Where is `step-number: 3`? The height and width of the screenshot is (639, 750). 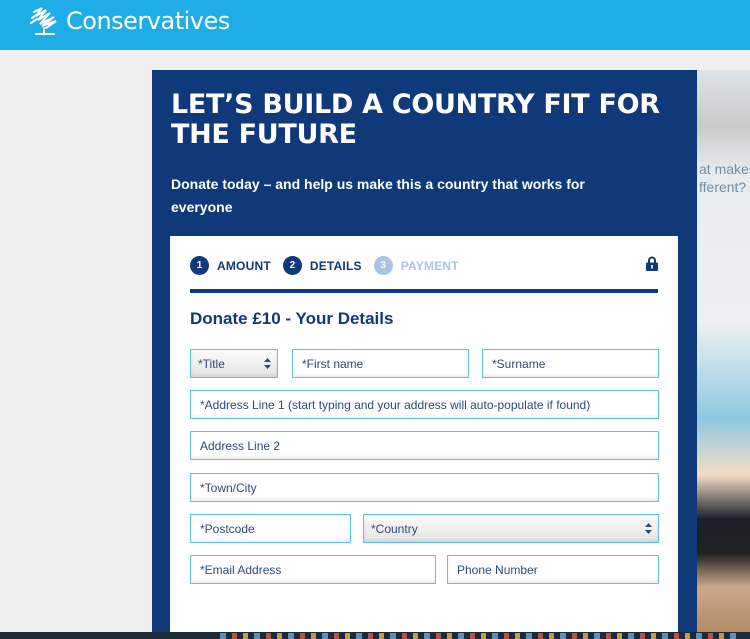
step-number: 3 is located at coordinates (383, 265).